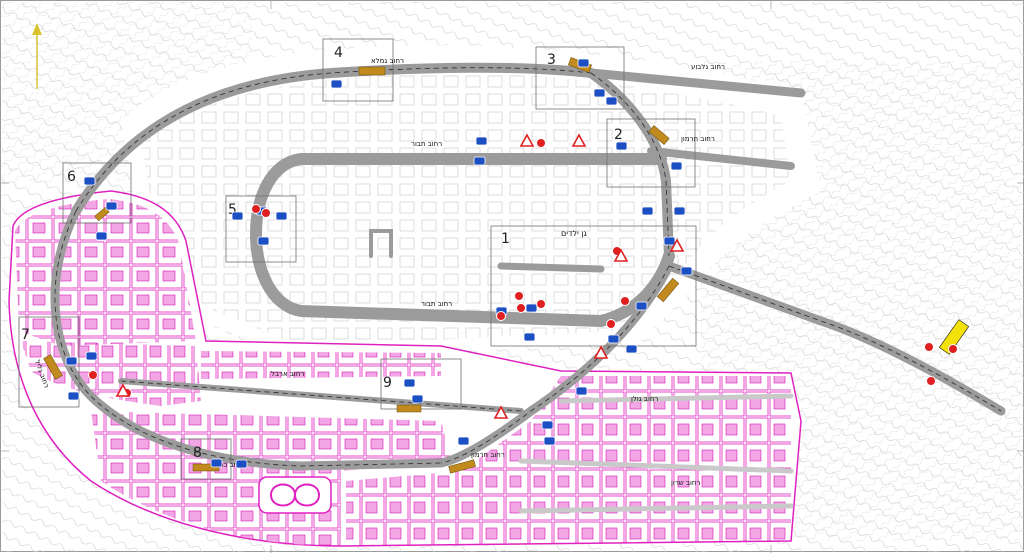 The image size is (1024, 553). Describe the element at coordinates (698, 139) in the screenshot. I see `street-label-harmon: רחוב חרמון` at that location.